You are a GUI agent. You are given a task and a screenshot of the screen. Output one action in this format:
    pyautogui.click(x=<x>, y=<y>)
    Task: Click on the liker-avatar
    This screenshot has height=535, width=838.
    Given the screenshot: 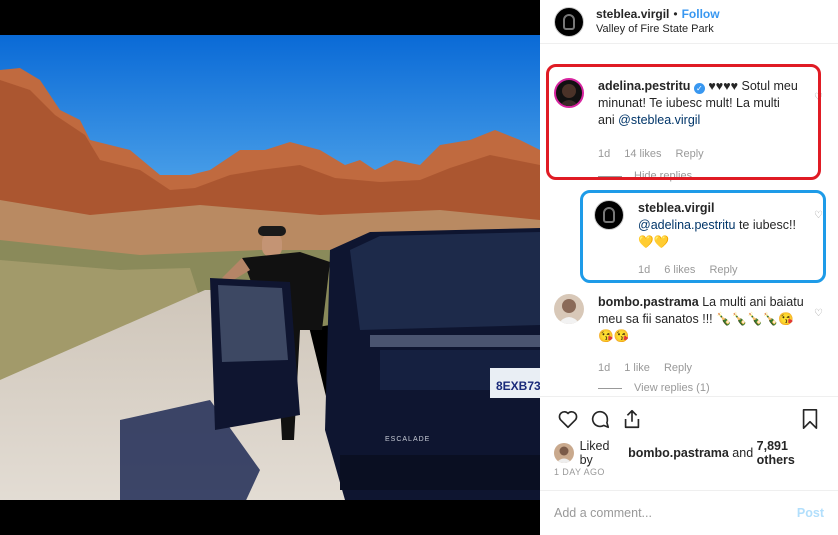 What is the action you would take?
    pyautogui.click(x=564, y=453)
    